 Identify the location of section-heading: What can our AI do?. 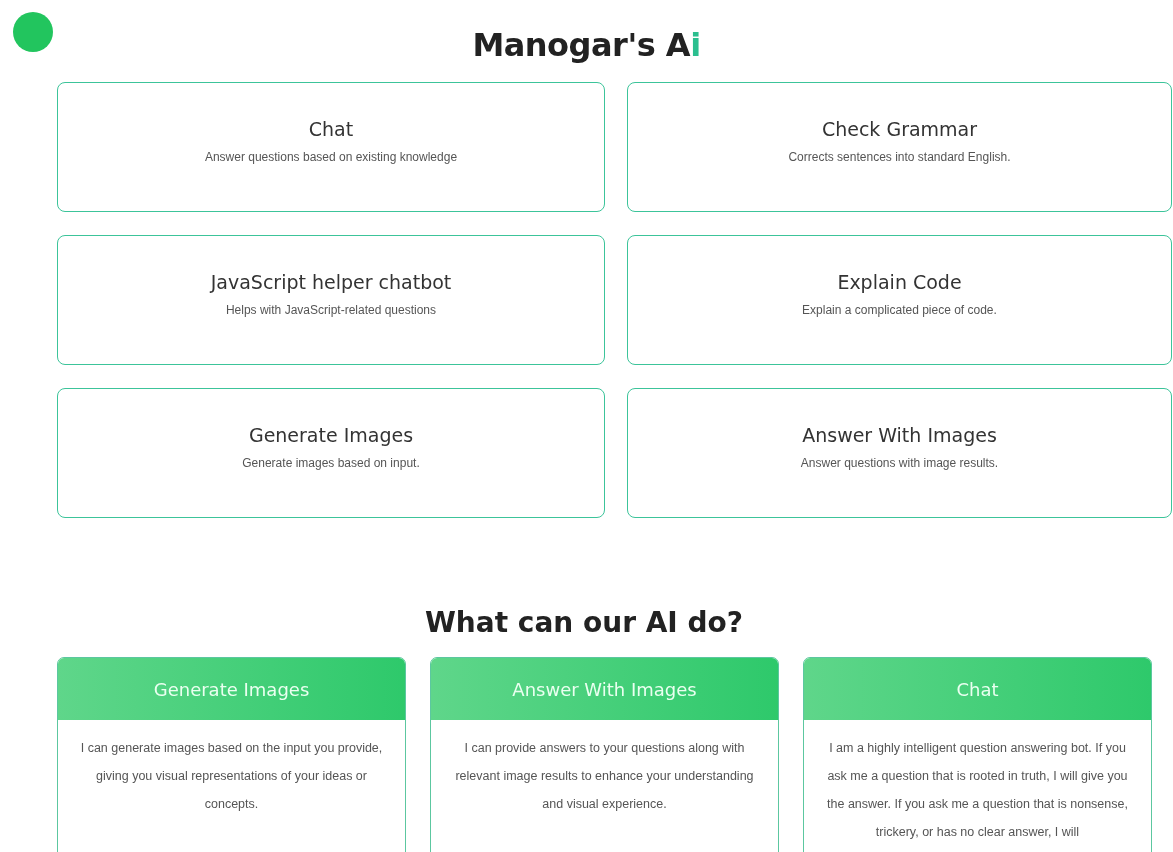
(584, 622).